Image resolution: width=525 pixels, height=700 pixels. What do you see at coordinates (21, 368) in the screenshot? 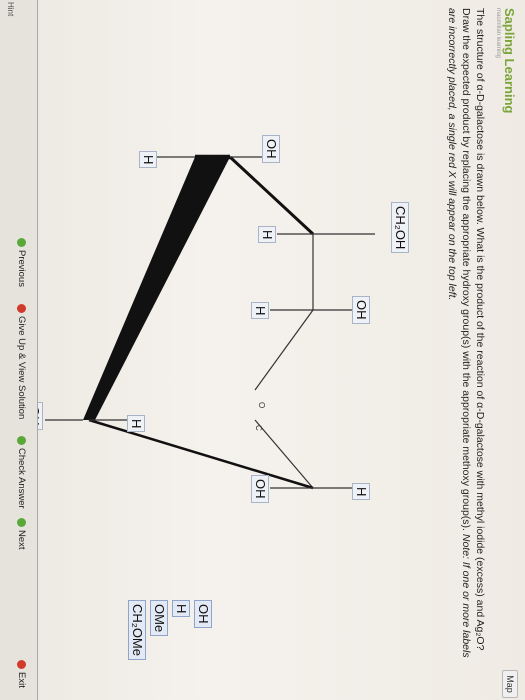
I see `give-up-label: Give Up & View Solution` at bounding box center [21, 368].